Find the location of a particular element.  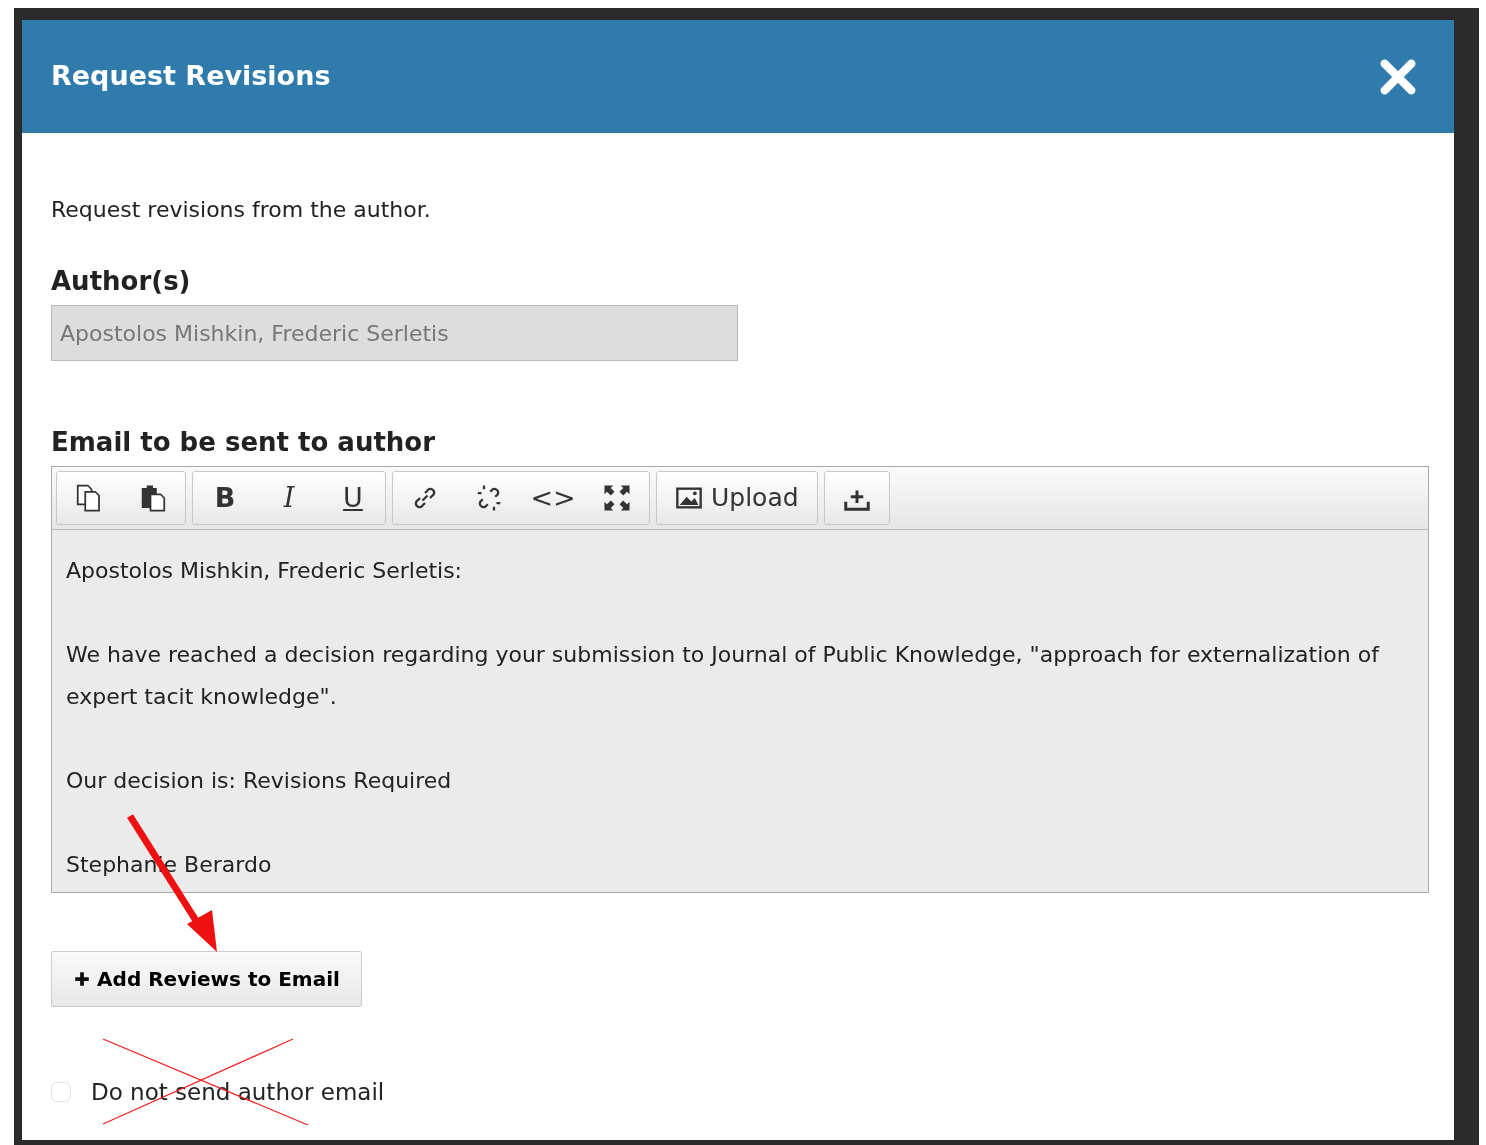

plus-icon is located at coordinates (82, 979).